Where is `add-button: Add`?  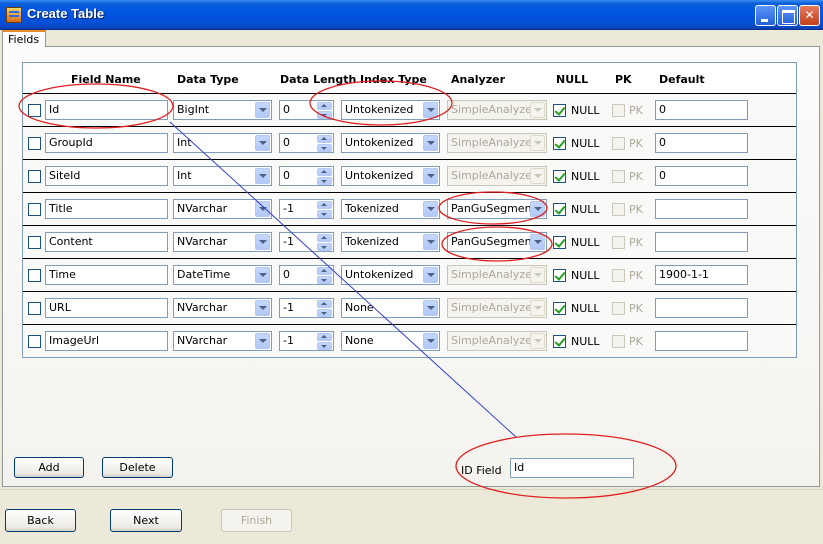 add-button: Add is located at coordinates (49, 467).